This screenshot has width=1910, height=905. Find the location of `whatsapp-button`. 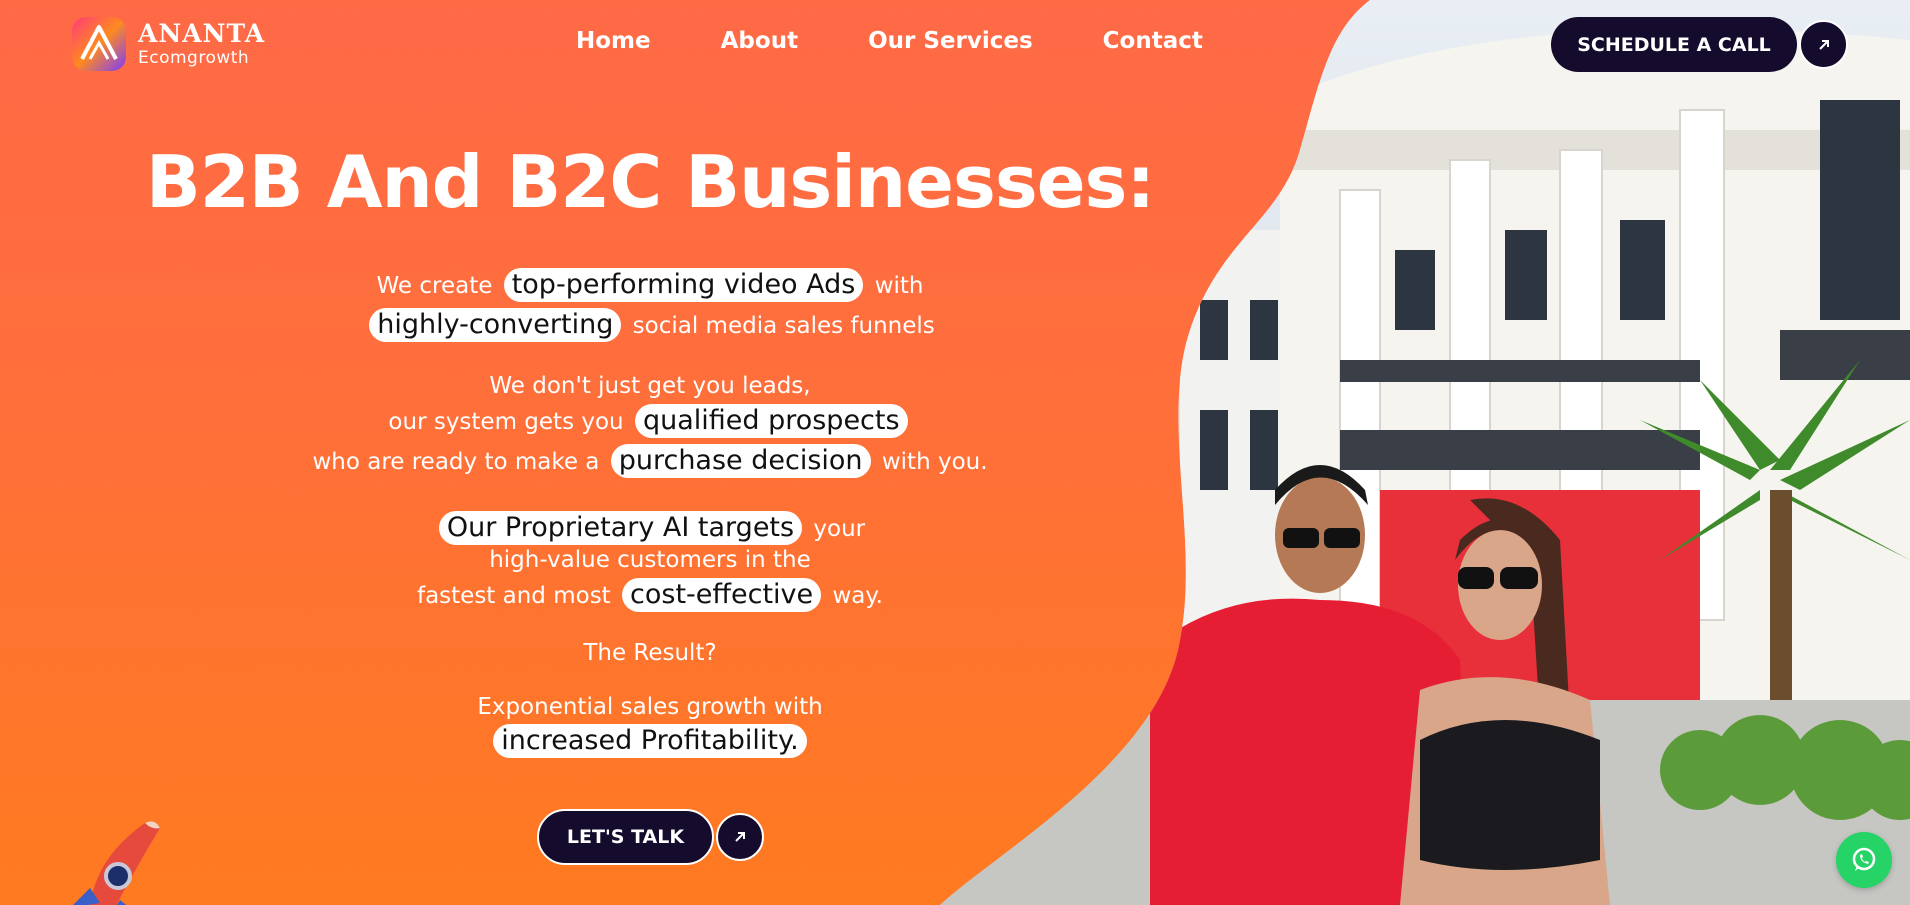

whatsapp-button is located at coordinates (1864, 860).